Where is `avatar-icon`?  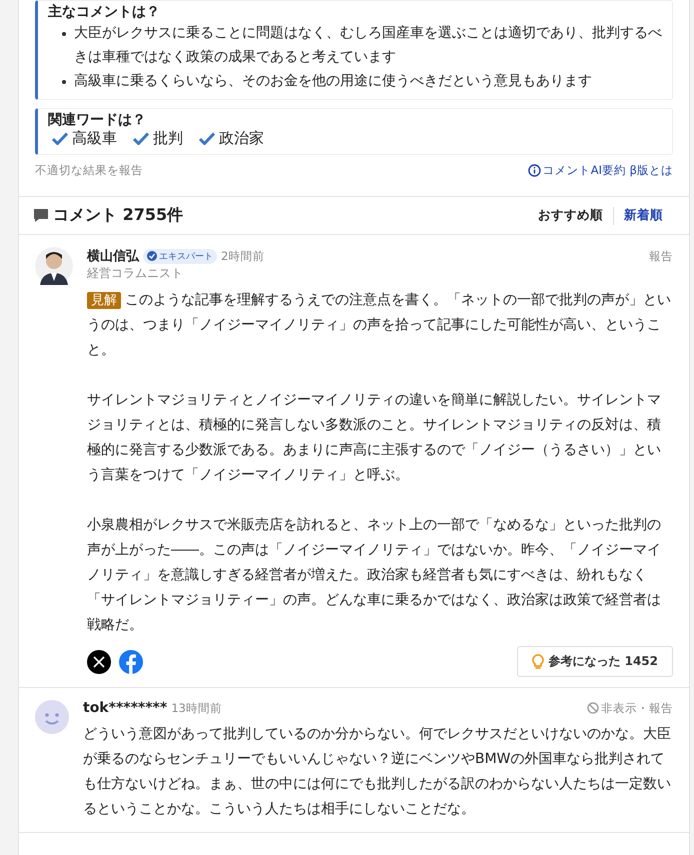
avatar-icon is located at coordinates (52, 717).